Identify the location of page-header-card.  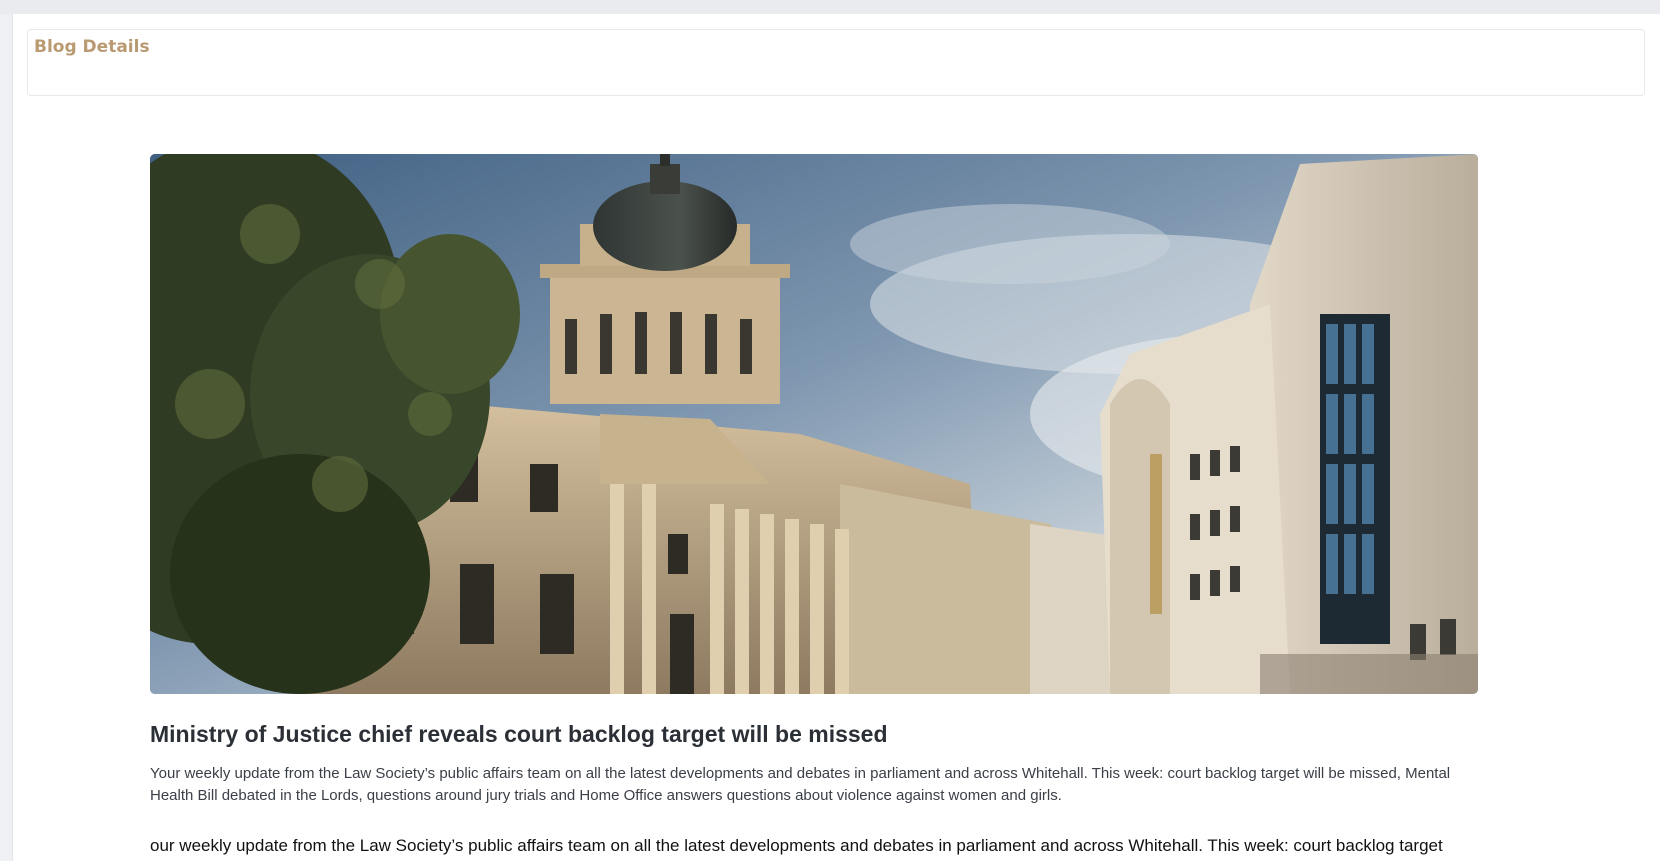
(836, 62).